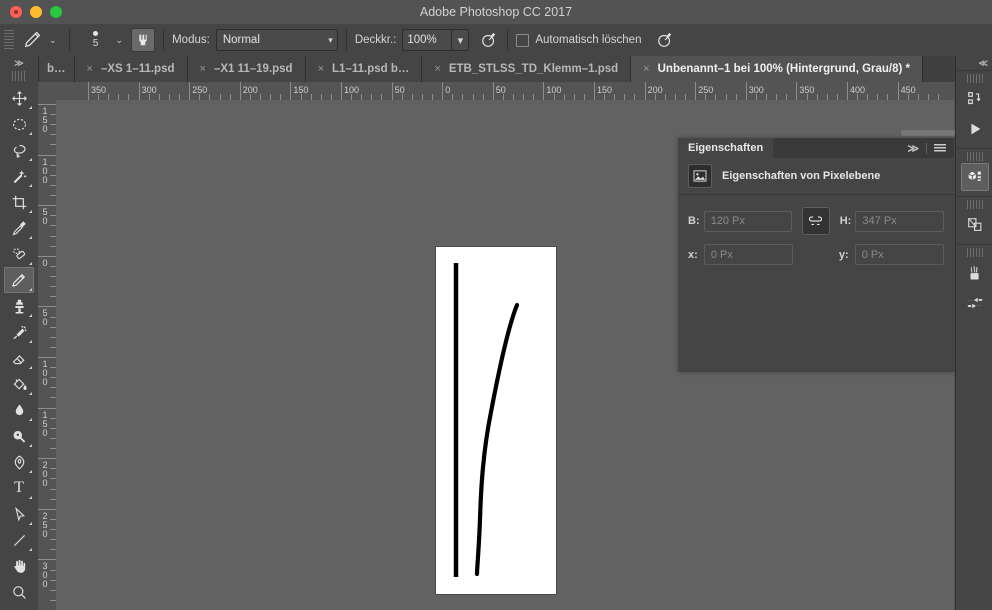 The width and height of the screenshot is (992, 610). I want to click on vertical-ruler: 150100500501001502002503003, so click(47, 355).